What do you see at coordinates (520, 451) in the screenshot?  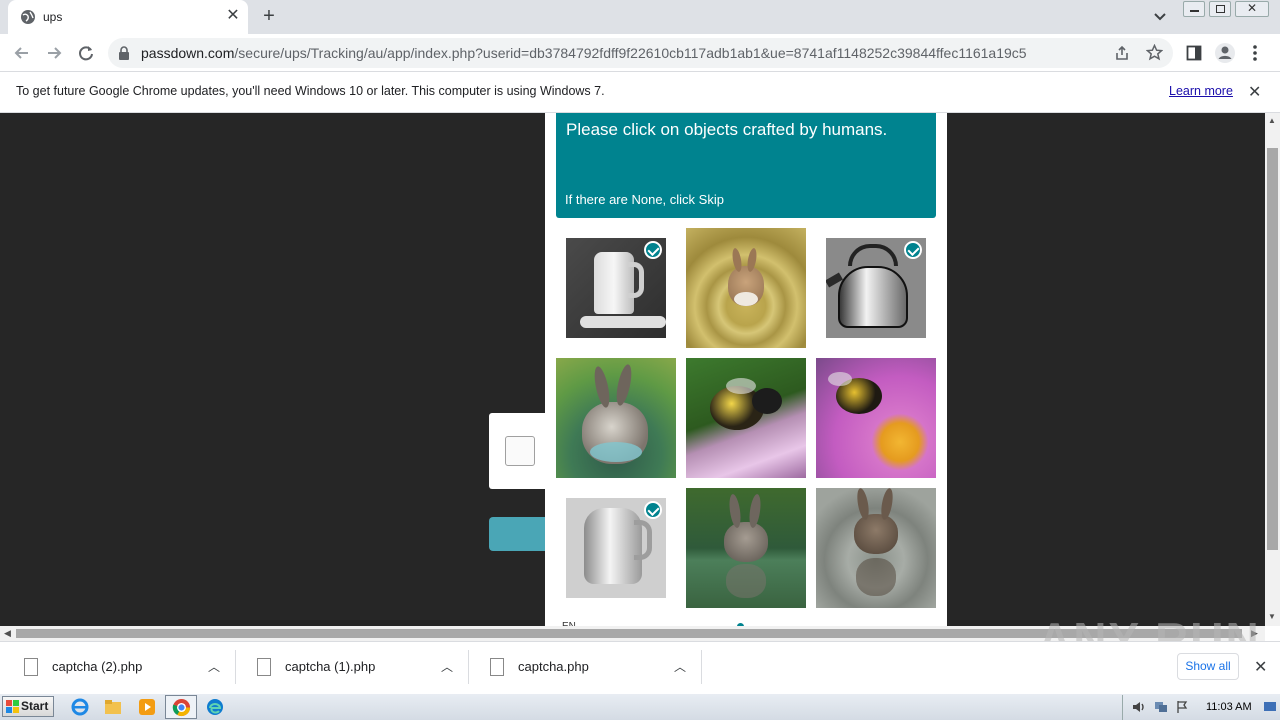 I see `captcha-checkbox` at bounding box center [520, 451].